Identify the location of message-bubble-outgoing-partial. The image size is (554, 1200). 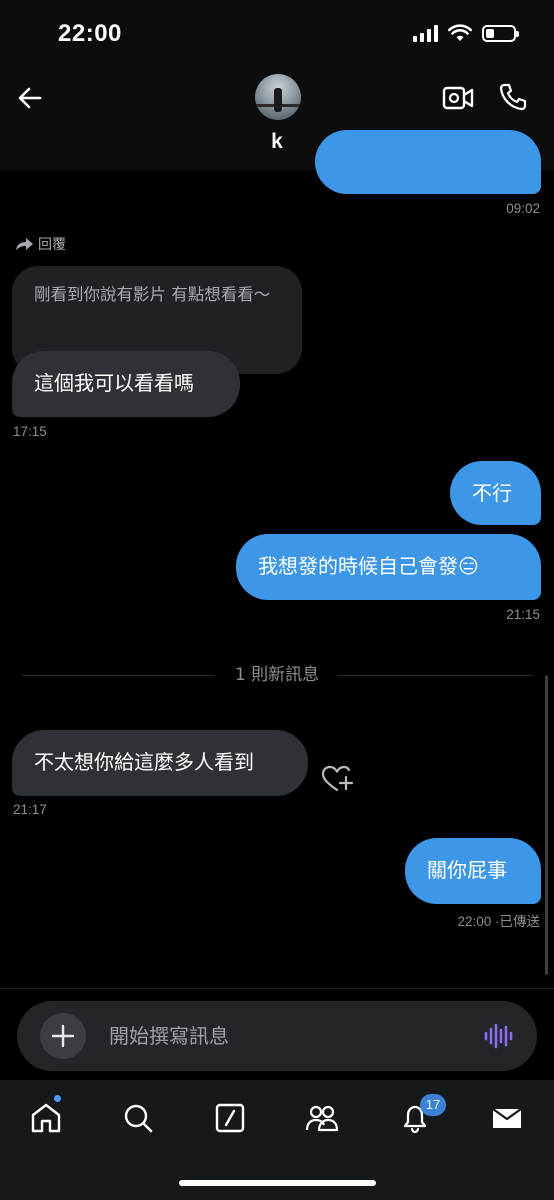
(428, 162).